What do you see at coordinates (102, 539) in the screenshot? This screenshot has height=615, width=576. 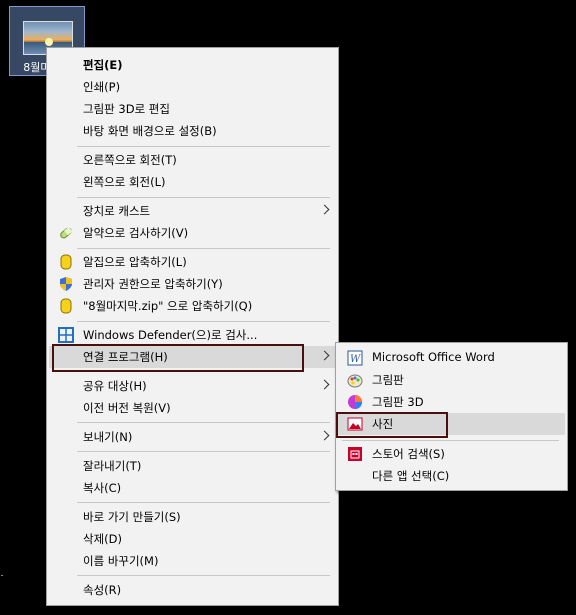 I see `menu-item-label: 삭제(D)` at bounding box center [102, 539].